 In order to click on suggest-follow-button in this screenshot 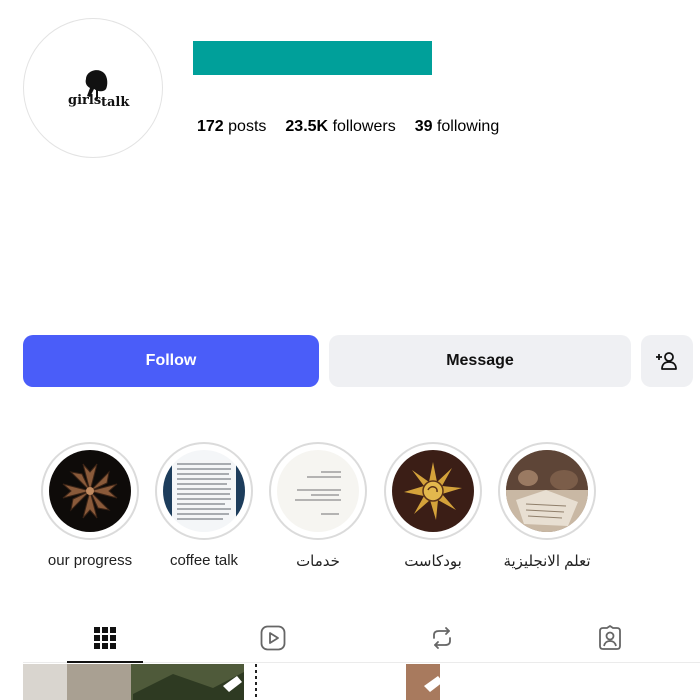, I will do `click(667, 361)`.